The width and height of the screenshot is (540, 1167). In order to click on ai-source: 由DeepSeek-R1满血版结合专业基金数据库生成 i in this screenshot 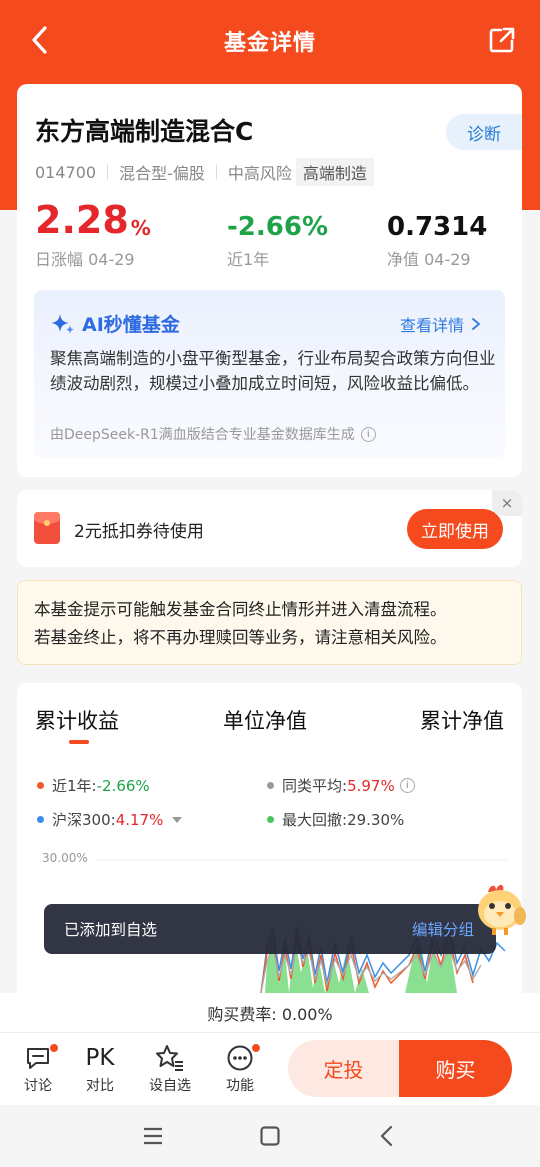, I will do `click(213, 434)`.